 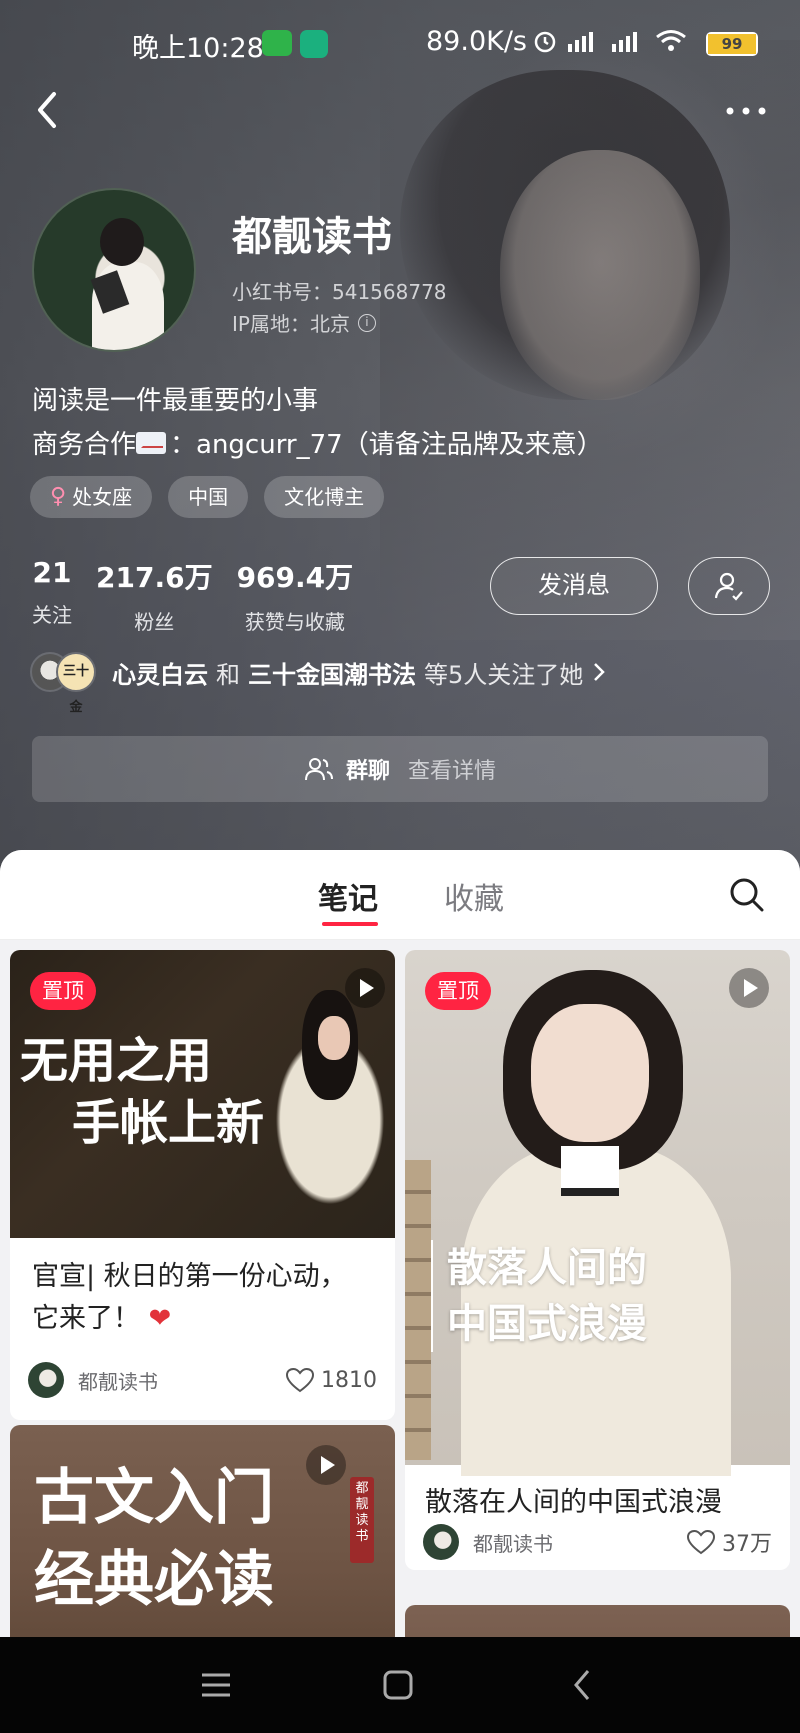 What do you see at coordinates (168, 1123) in the screenshot?
I see `cover-caption-line-2: 手帐上新` at bounding box center [168, 1123].